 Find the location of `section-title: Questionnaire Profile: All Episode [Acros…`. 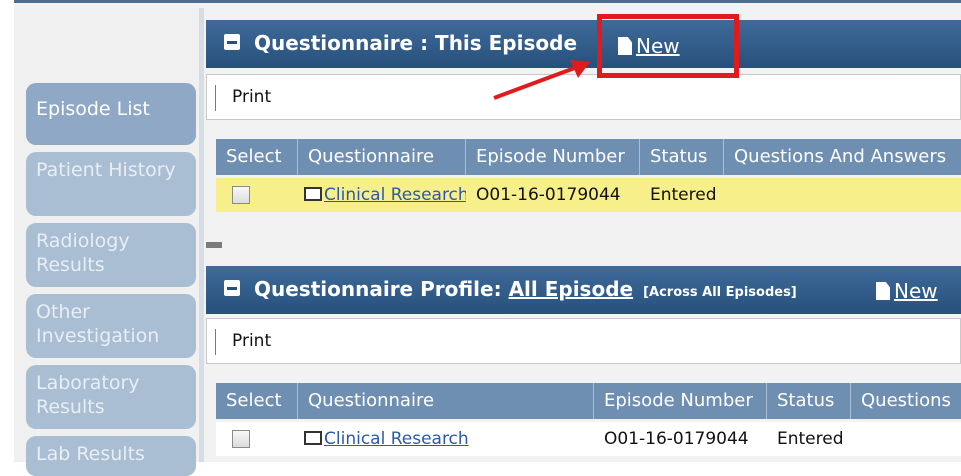

section-title: Questionnaire Profile: All Episode [Acros… is located at coordinates (525, 289).